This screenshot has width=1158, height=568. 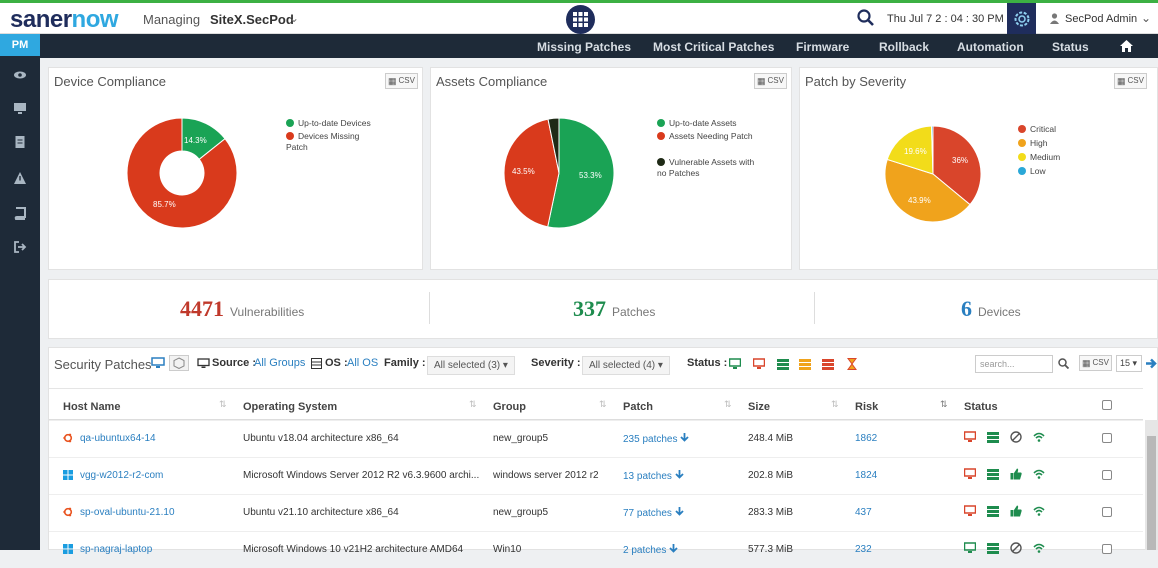 What do you see at coordinates (866, 407) in the screenshot?
I see `col-risk: Risk` at bounding box center [866, 407].